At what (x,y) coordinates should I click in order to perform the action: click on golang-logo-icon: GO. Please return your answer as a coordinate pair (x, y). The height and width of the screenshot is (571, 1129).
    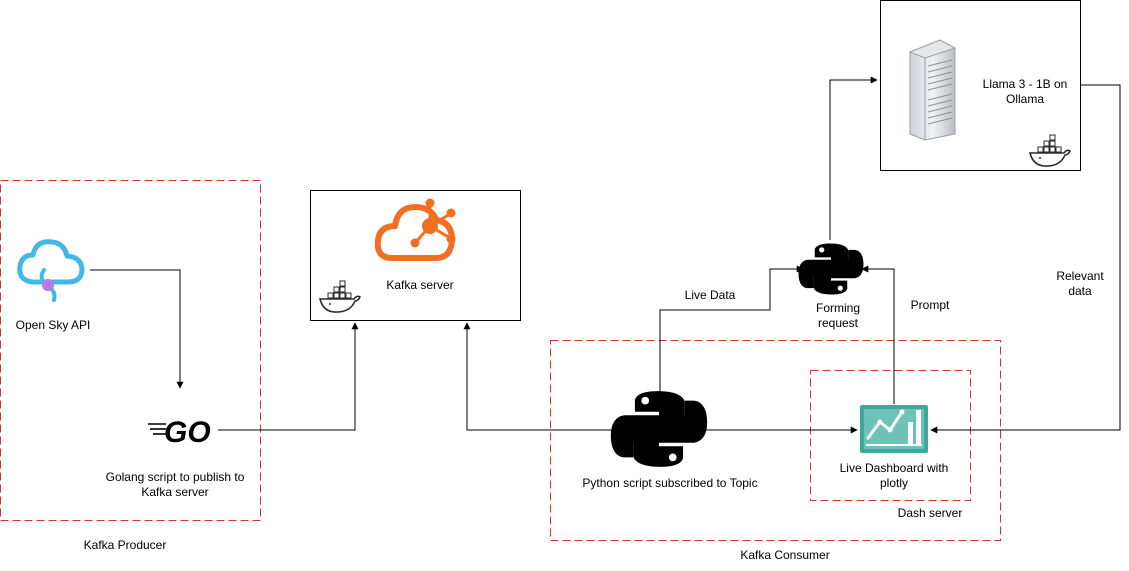
    Looking at the image, I should click on (179, 432).